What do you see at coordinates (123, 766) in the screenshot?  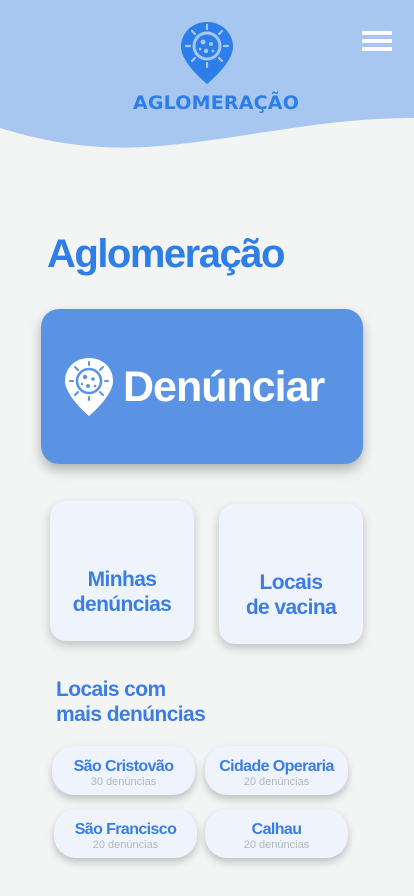 I see `place-name: São Cristovão` at bounding box center [123, 766].